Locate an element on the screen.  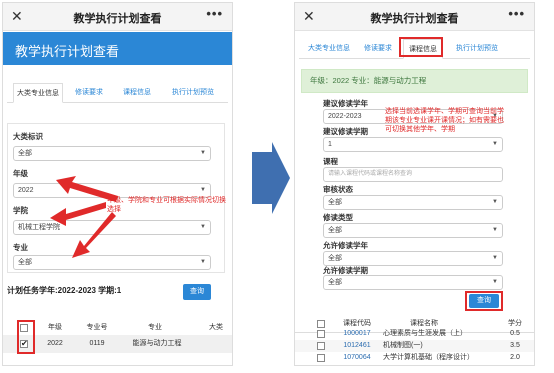
suggest-term-label: 建议修读学期 is located at coordinates (345, 131).